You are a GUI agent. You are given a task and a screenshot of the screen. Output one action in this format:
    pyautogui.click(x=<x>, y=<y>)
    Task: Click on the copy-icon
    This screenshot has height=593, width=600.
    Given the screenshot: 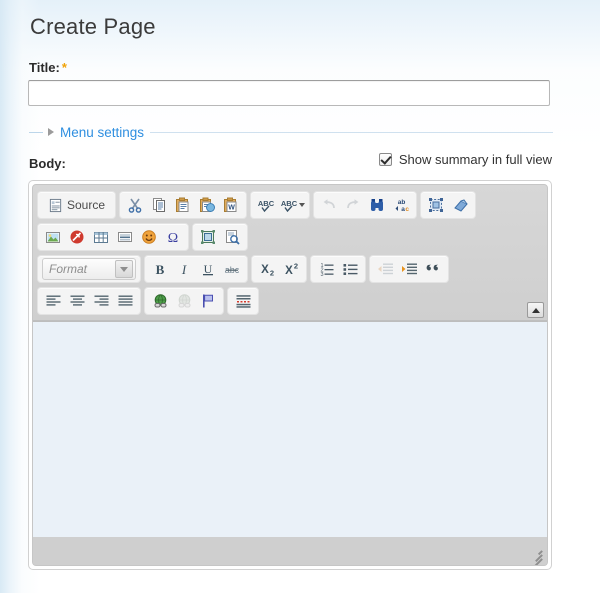 What is the action you would take?
    pyautogui.click(x=159, y=205)
    